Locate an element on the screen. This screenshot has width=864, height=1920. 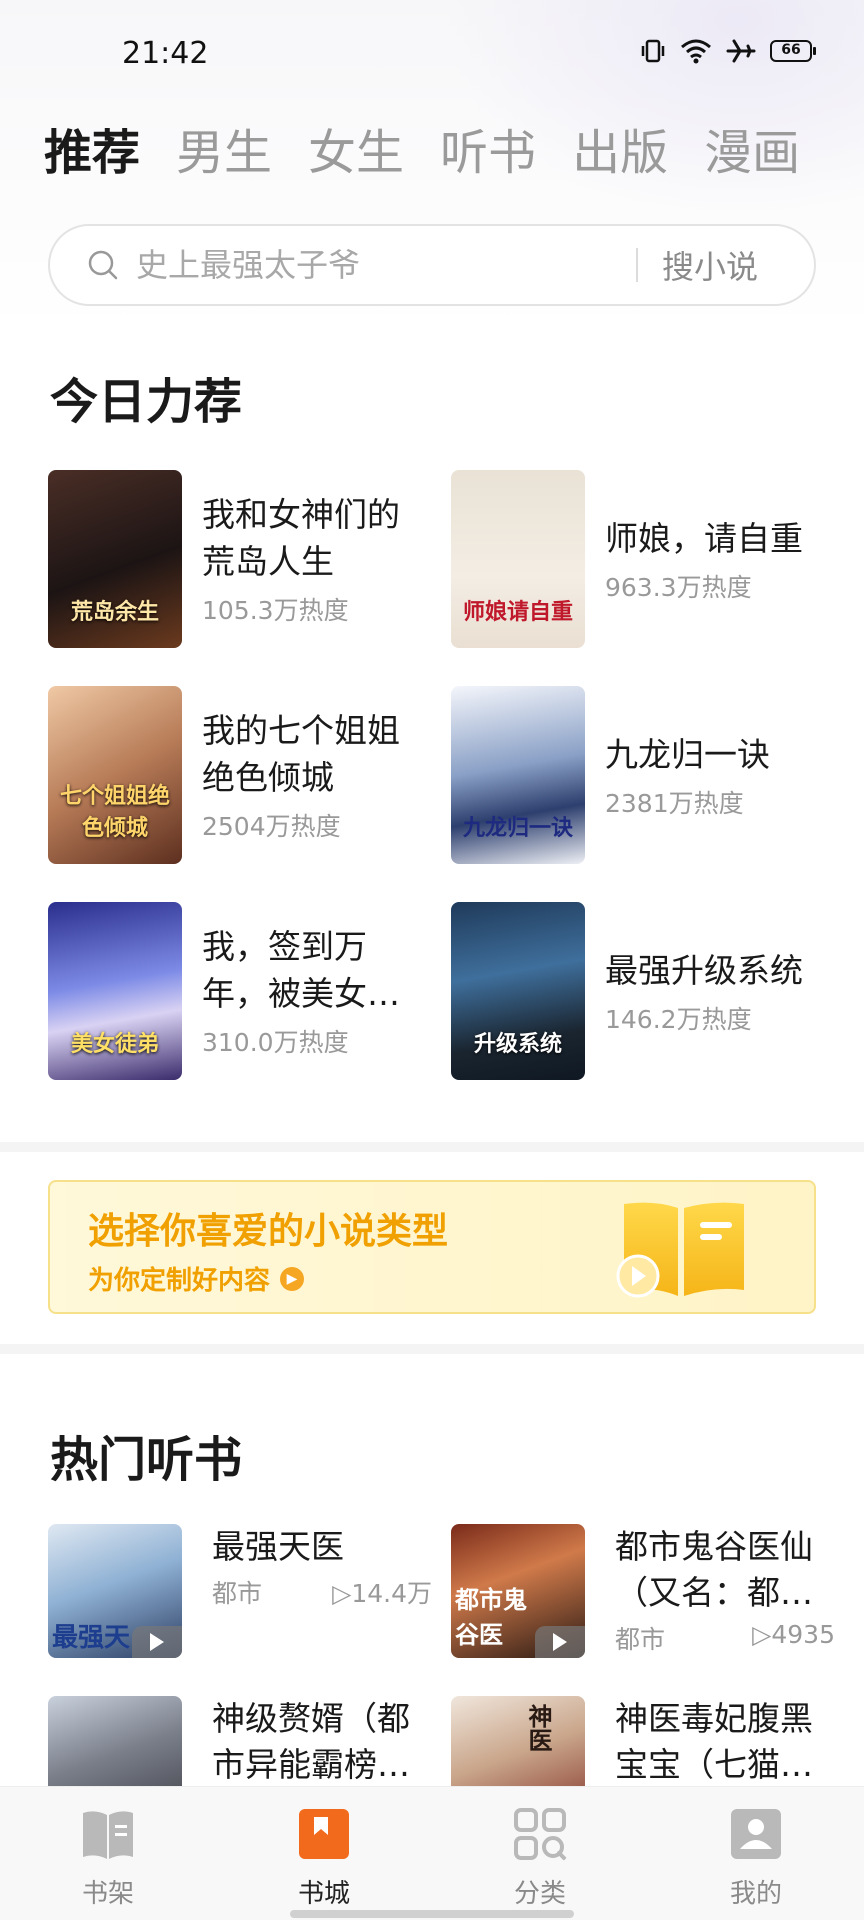
banner-title: 选择你喜爱的小说类型 is located at coordinates (268, 1231).